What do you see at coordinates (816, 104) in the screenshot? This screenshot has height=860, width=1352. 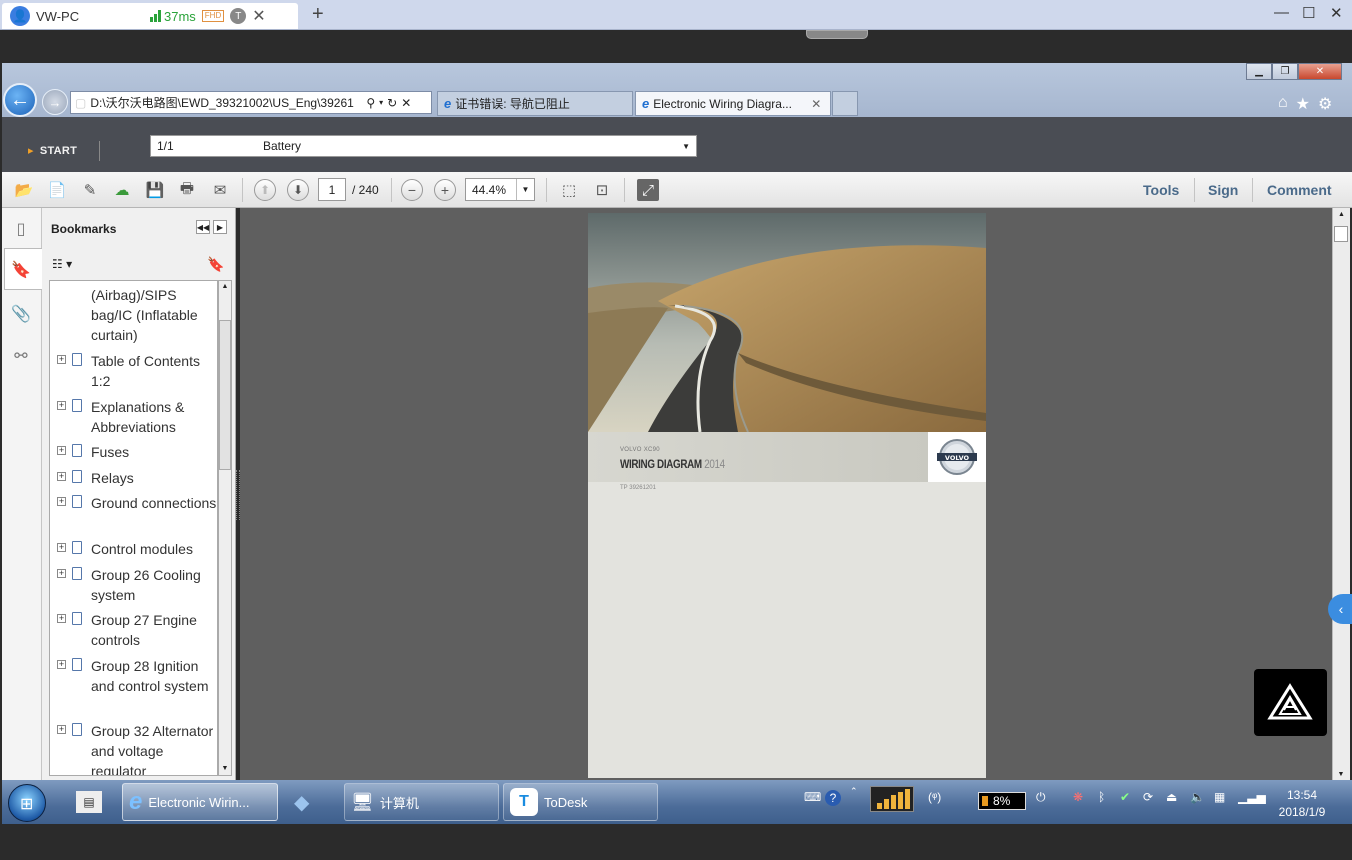 I see `close-tab-icon: ✕` at bounding box center [816, 104].